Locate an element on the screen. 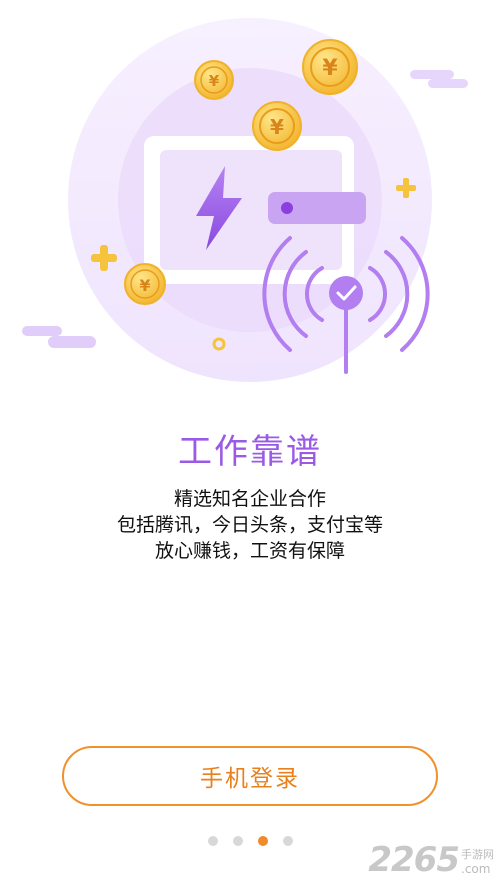  watermark: 2265 手游网 .com is located at coordinates (431, 860).